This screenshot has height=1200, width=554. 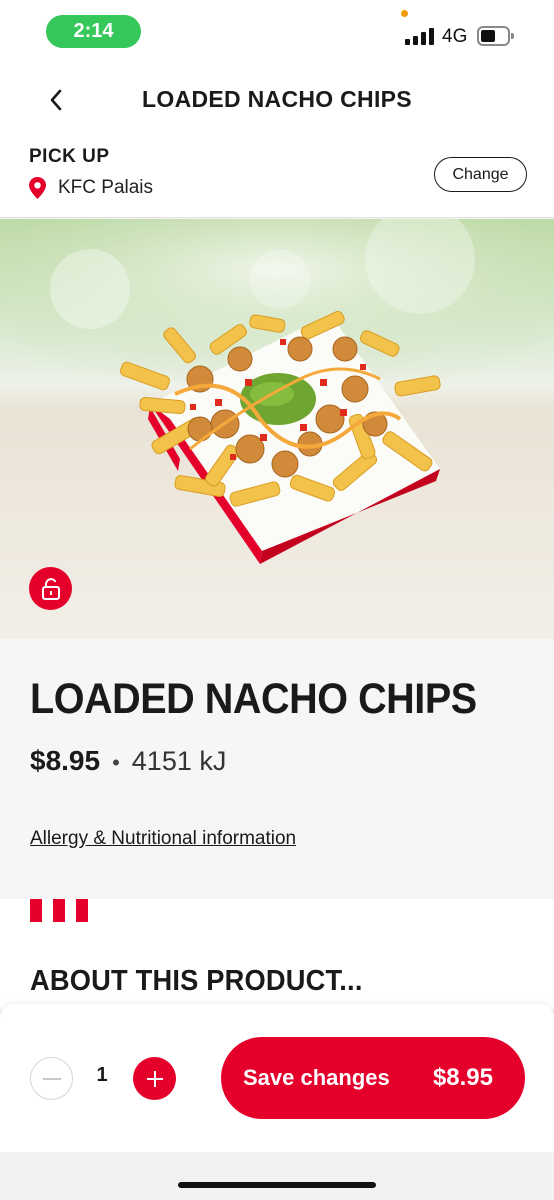 What do you see at coordinates (420, 36) in the screenshot?
I see `cellular-signal-icon` at bounding box center [420, 36].